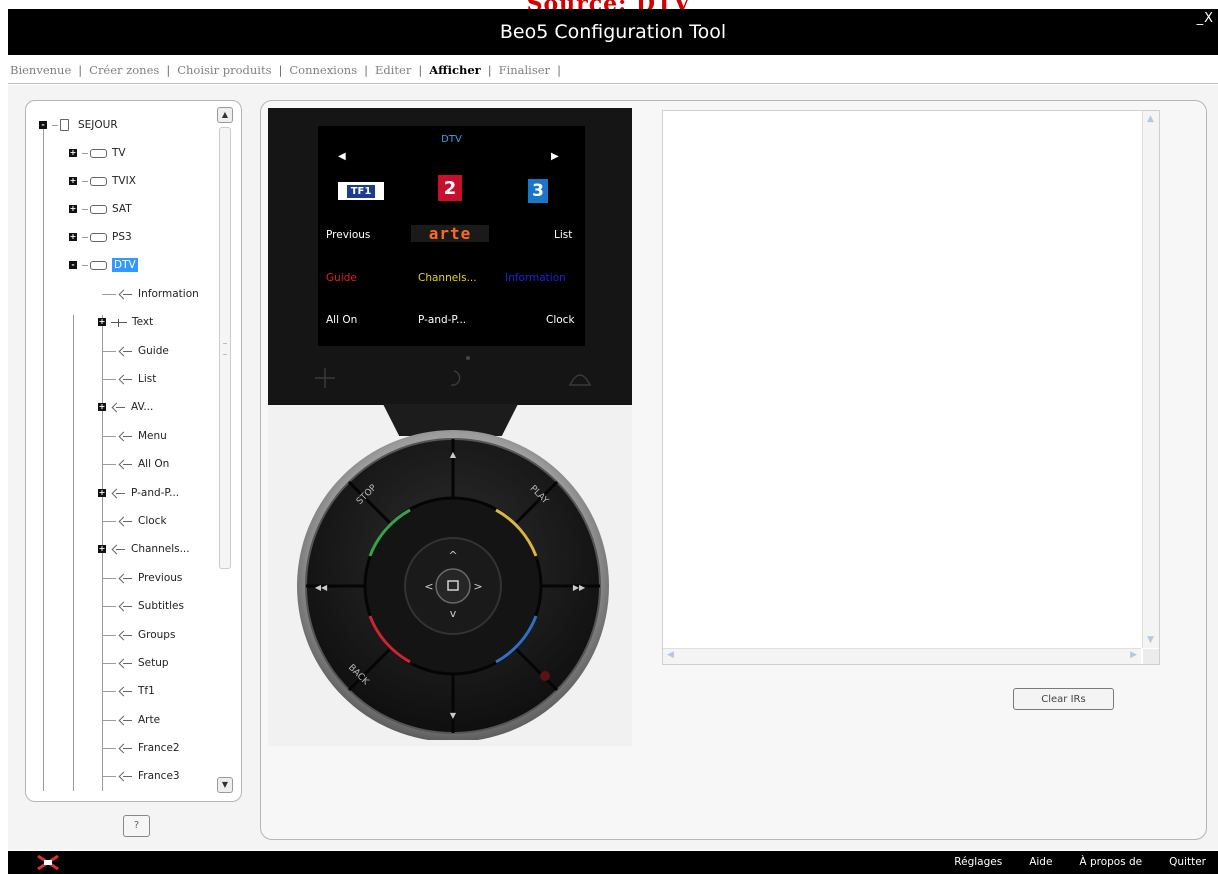  Describe the element at coordinates (150, 294) in the screenshot. I see `tree-button-information: Information` at that location.